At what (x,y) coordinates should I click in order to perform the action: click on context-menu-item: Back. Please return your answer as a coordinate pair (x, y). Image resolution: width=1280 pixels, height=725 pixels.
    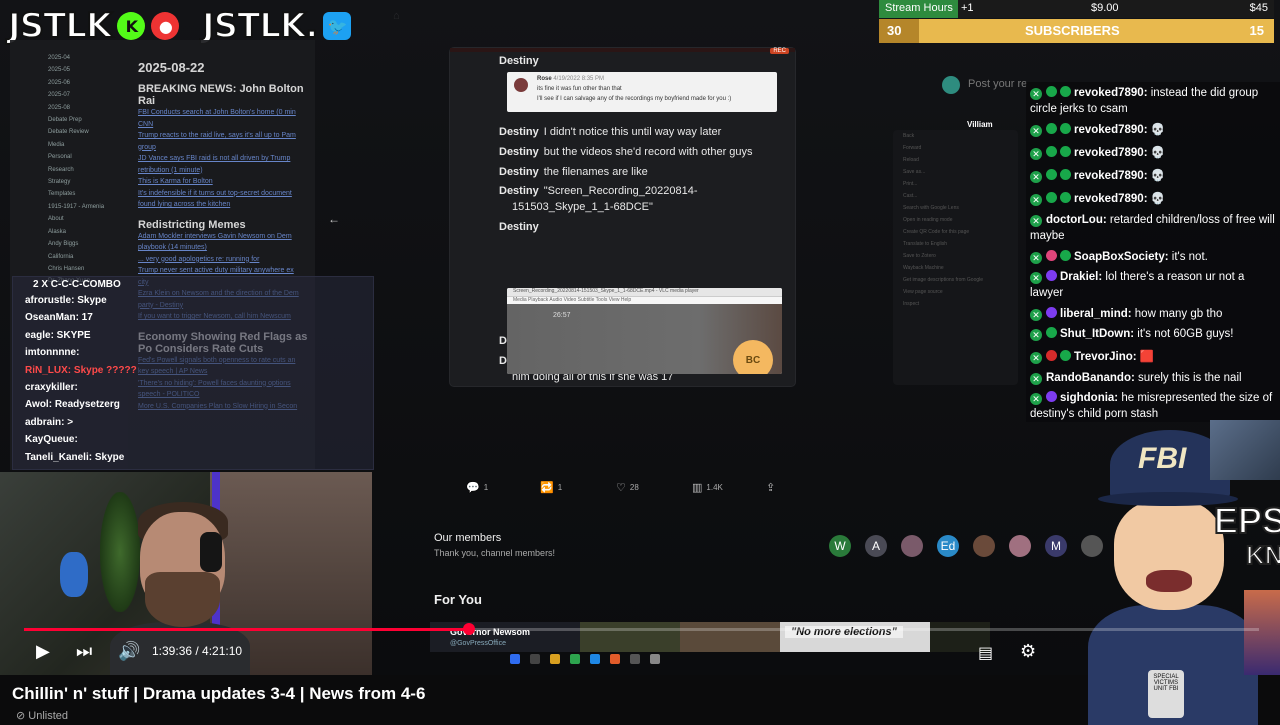
    Looking at the image, I should click on (955, 136).